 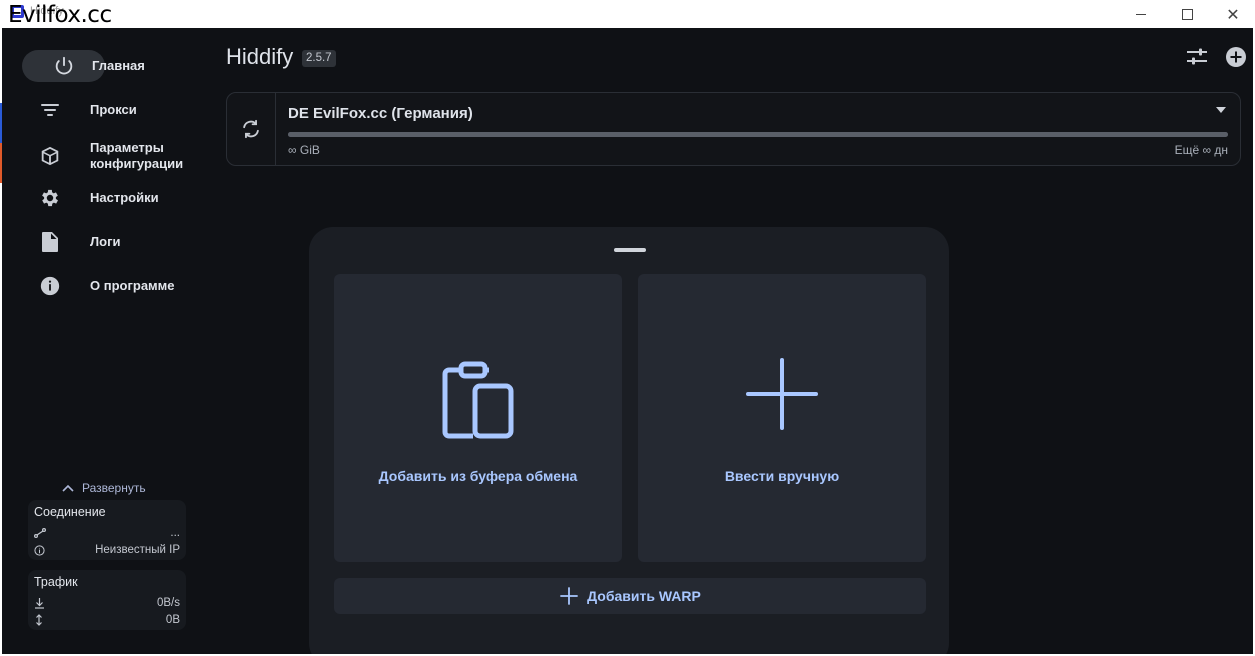 What do you see at coordinates (114, 488) in the screenshot?
I see `expand-label: Развернуть` at bounding box center [114, 488].